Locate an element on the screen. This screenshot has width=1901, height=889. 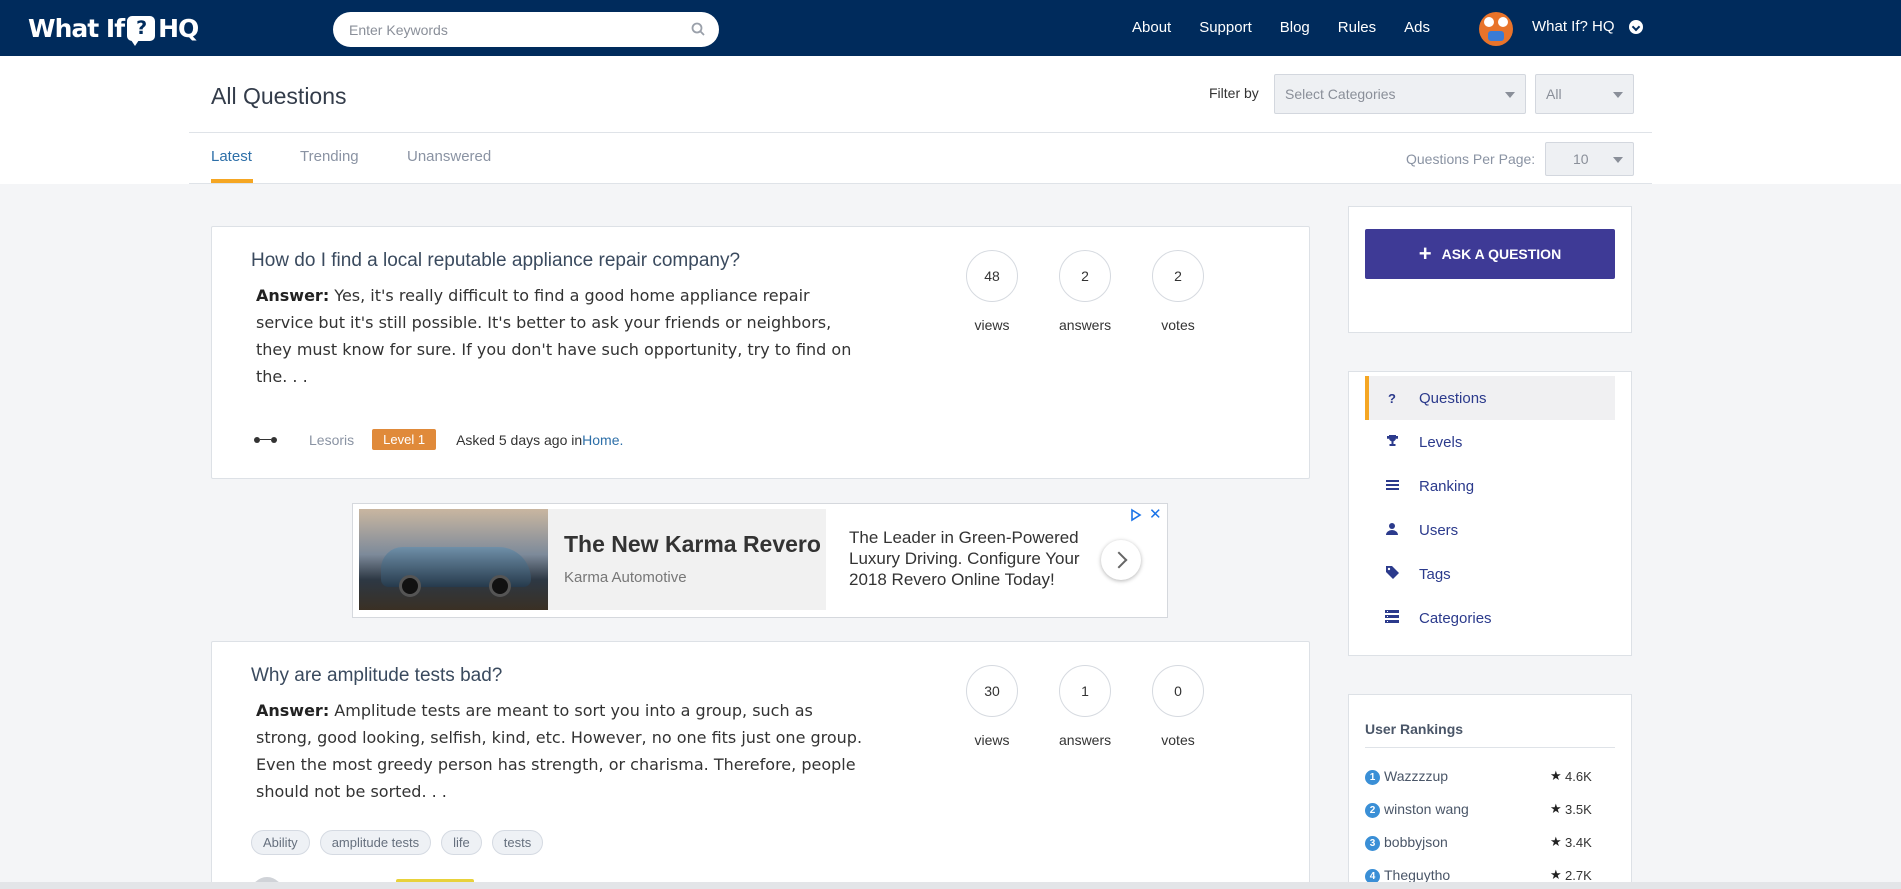
filter-label: Filter by is located at coordinates (1234, 93).